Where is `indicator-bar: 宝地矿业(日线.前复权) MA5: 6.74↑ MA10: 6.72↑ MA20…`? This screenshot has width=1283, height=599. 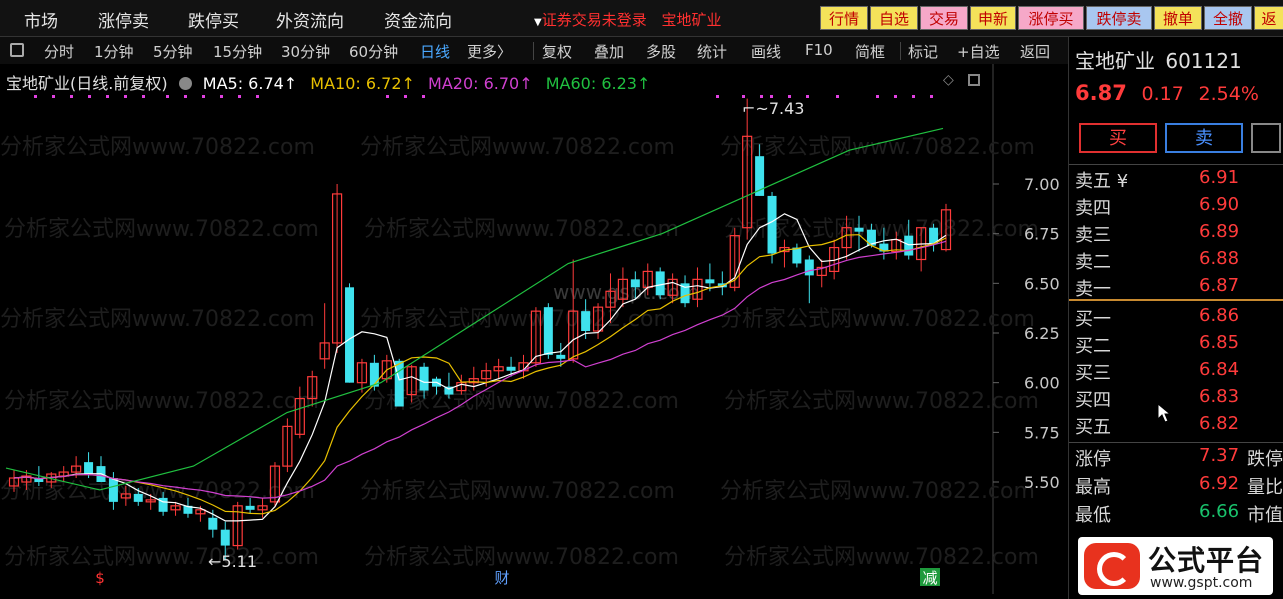
indicator-bar: 宝地矿业(日线.前复权) MA5: 6.74↑ MA10: 6.72↑ MA20… is located at coordinates (328, 82).